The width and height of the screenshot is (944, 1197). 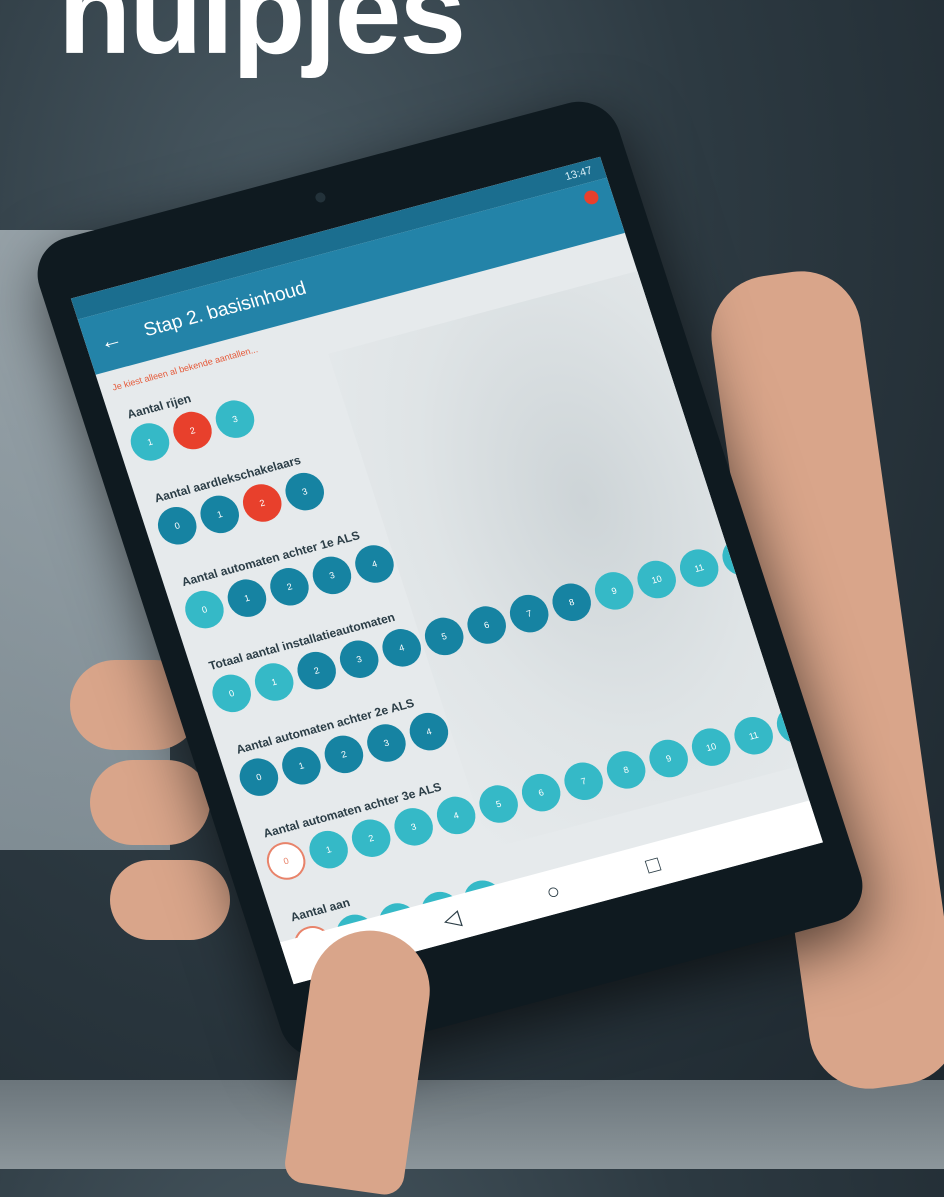 What do you see at coordinates (472, 1124) in the screenshot?
I see `background-floor` at bounding box center [472, 1124].